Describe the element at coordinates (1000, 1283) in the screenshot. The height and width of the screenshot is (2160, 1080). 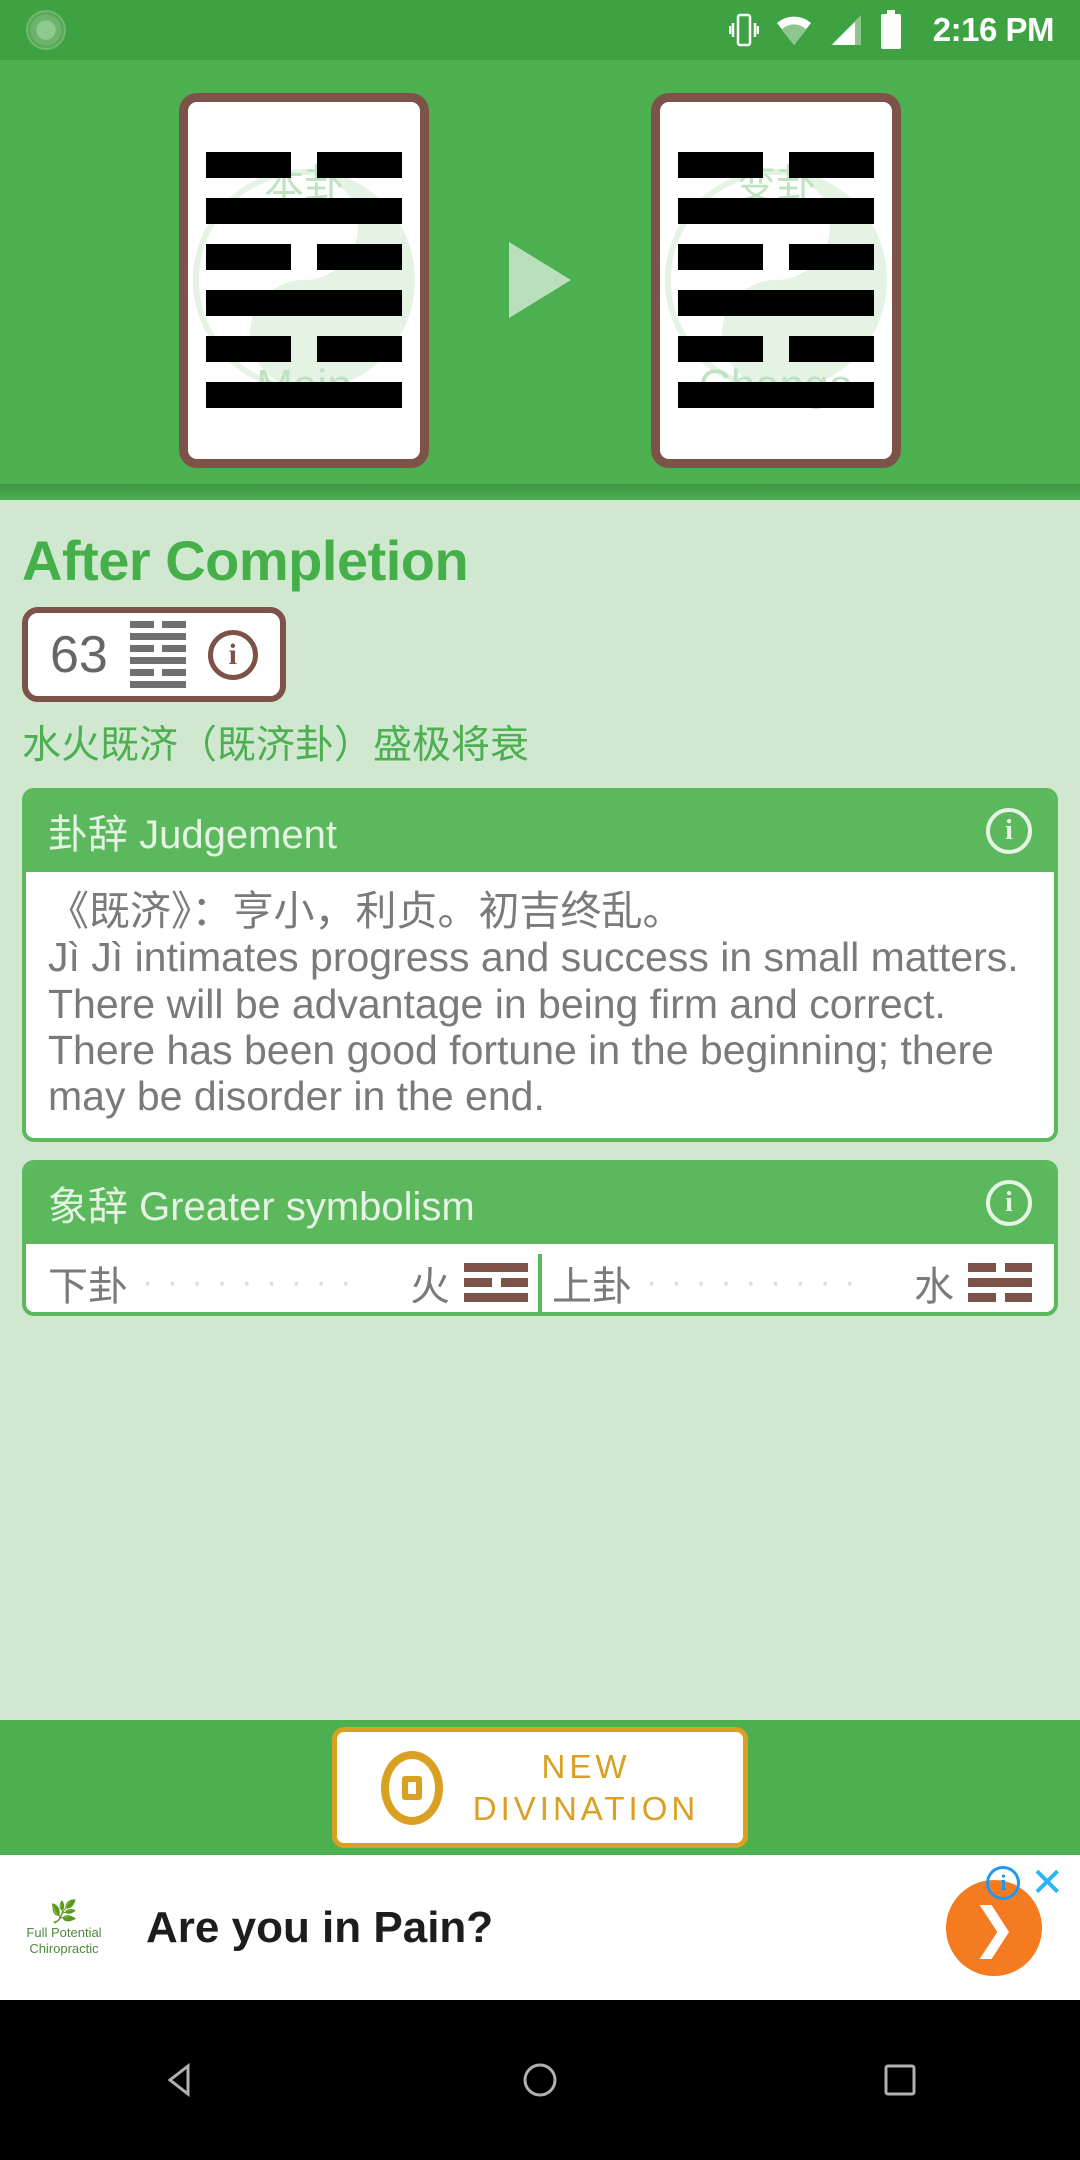
I see `upper-trigram-icon` at that location.